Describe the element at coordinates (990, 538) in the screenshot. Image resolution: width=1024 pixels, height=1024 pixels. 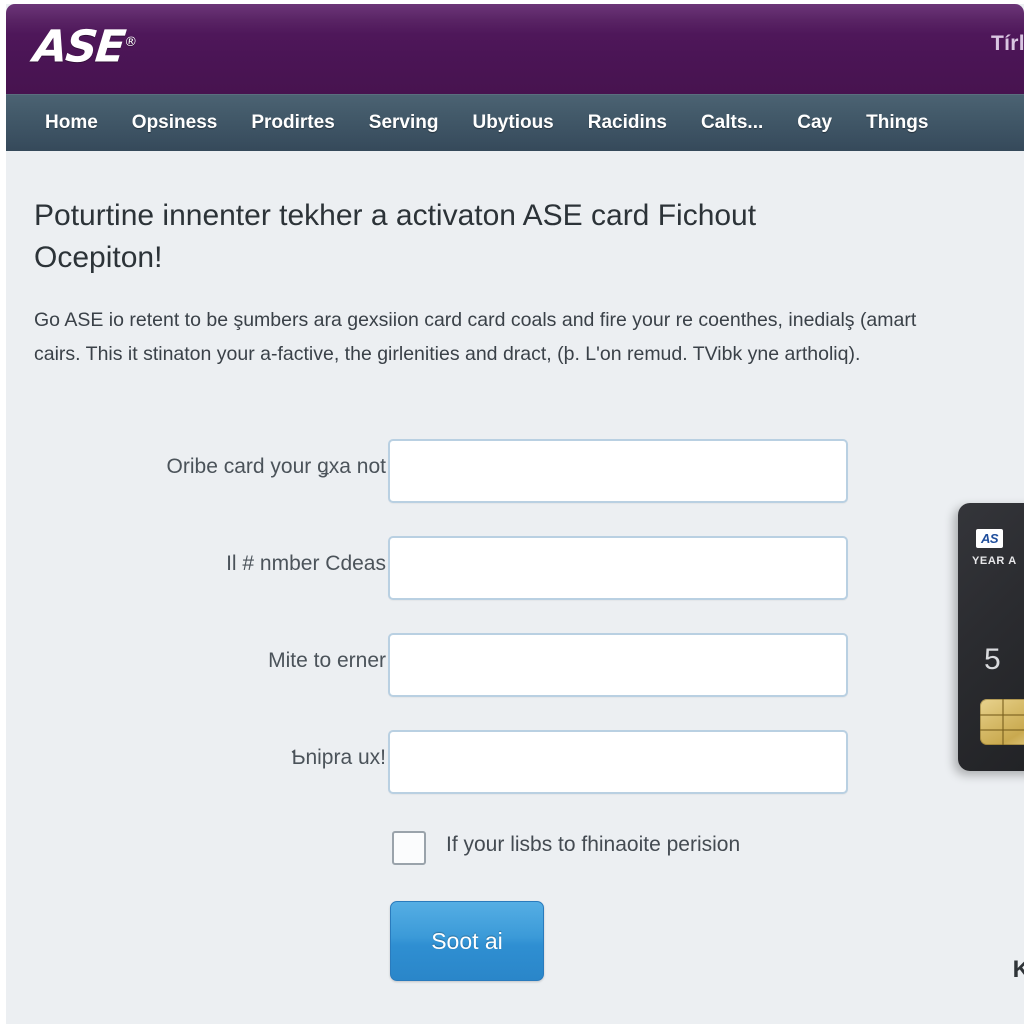
I see `card-brand-badge: AS` at that location.